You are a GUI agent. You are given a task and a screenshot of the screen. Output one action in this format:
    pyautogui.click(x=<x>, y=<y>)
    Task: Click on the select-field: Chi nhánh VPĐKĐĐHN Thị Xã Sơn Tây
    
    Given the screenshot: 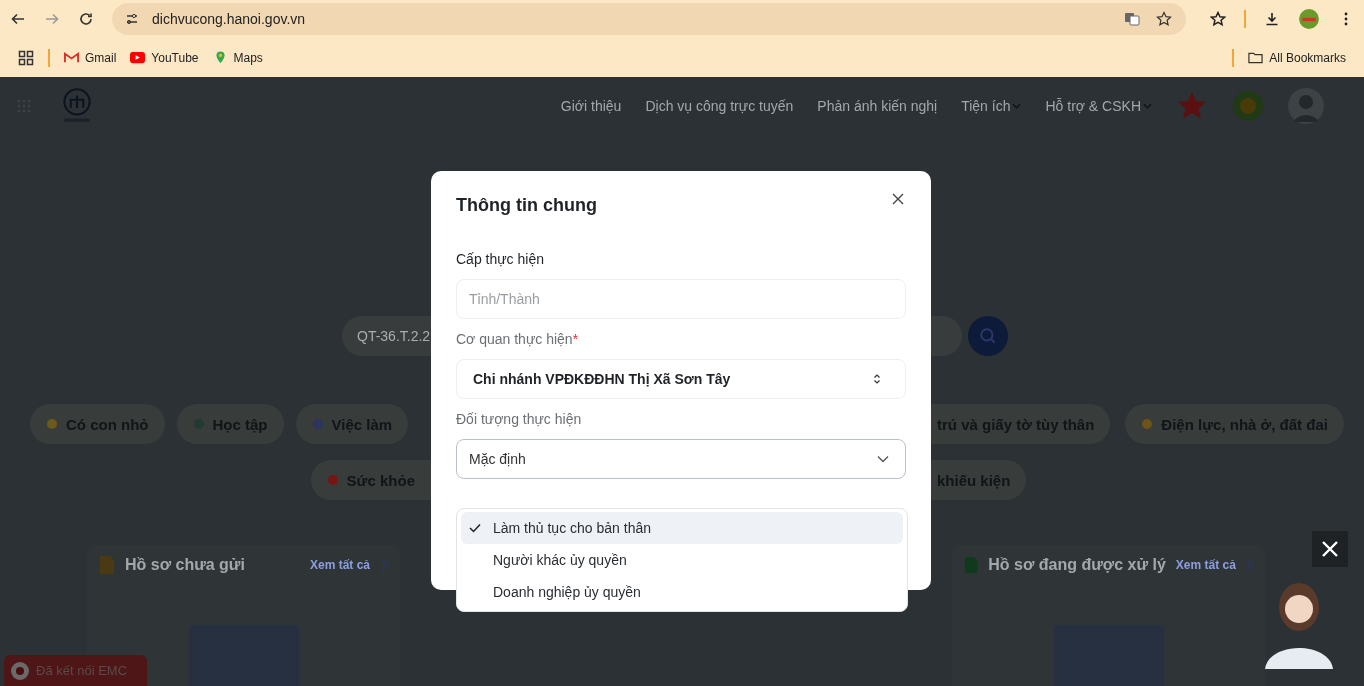 What is the action you would take?
    pyautogui.click(x=681, y=379)
    